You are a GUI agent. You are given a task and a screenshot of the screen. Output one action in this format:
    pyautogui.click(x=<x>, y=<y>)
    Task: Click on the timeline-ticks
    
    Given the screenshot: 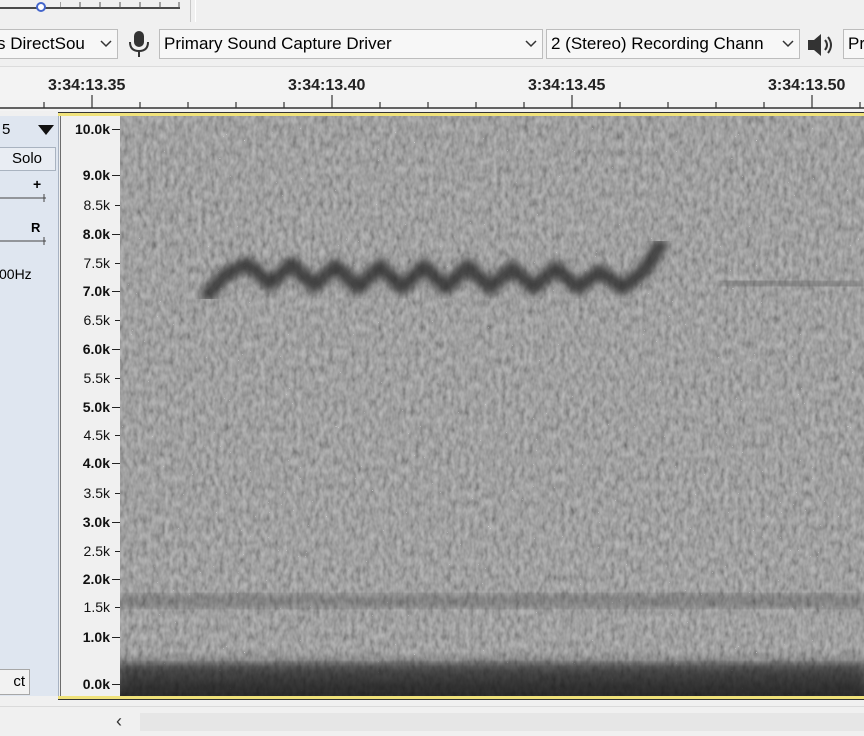 What is the action you would take?
    pyautogui.click(x=432, y=102)
    